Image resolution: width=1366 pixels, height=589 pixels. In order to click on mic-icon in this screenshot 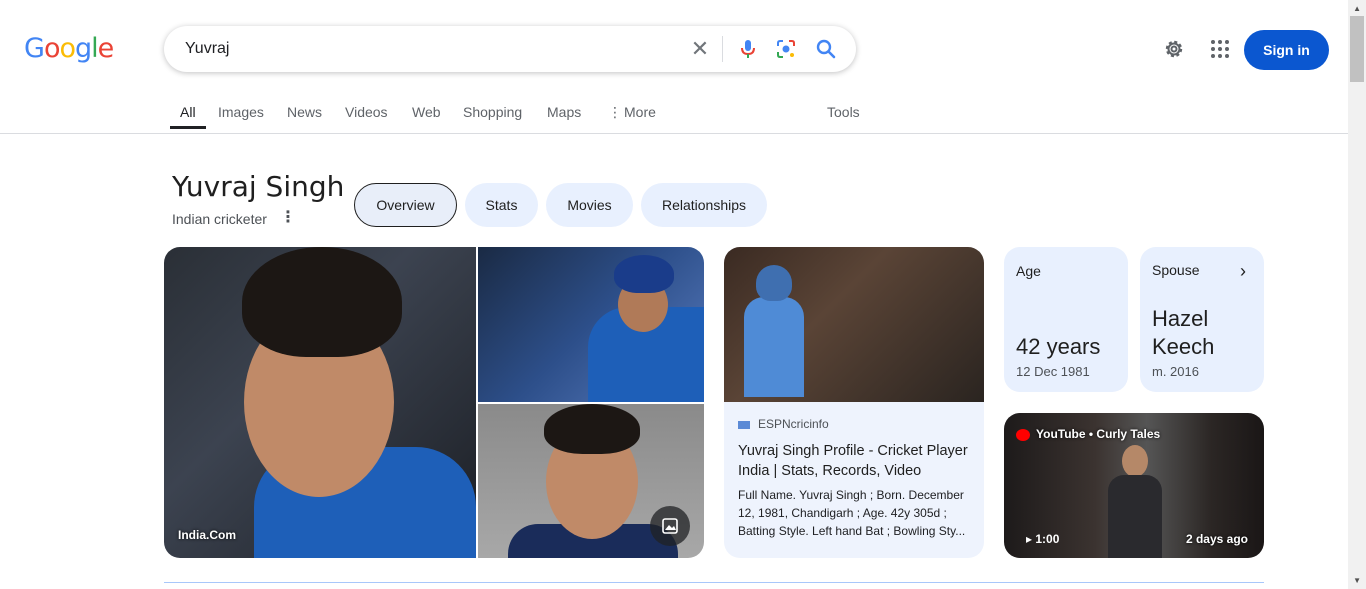, I will do `click(748, 49)`.